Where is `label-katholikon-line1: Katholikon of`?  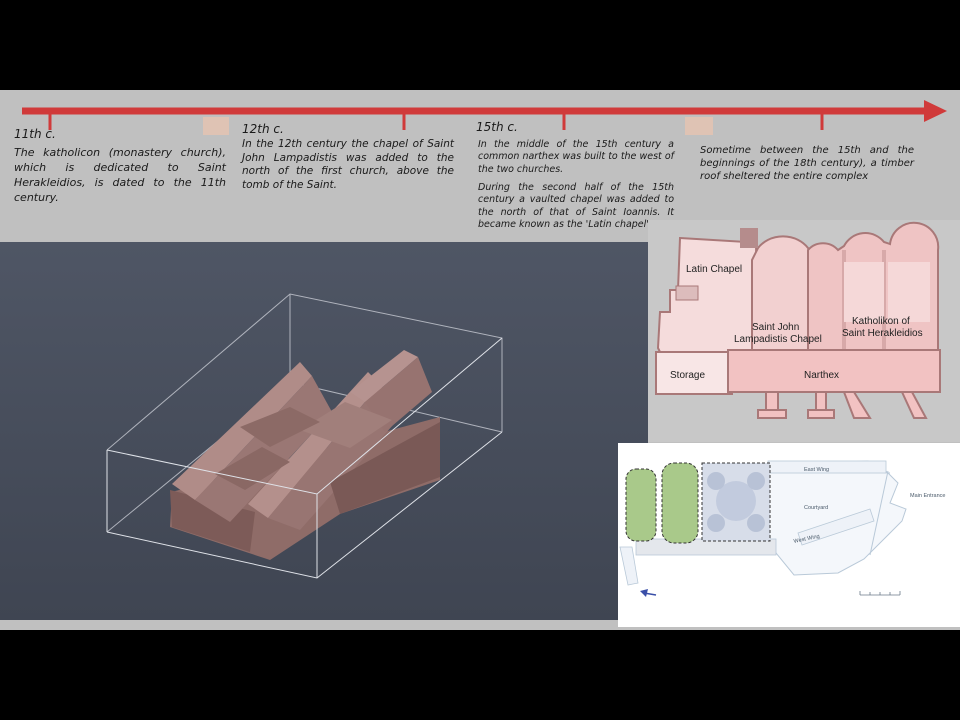
label-katholikon-line1: Katholikon of is located at coordinates (881, 321).